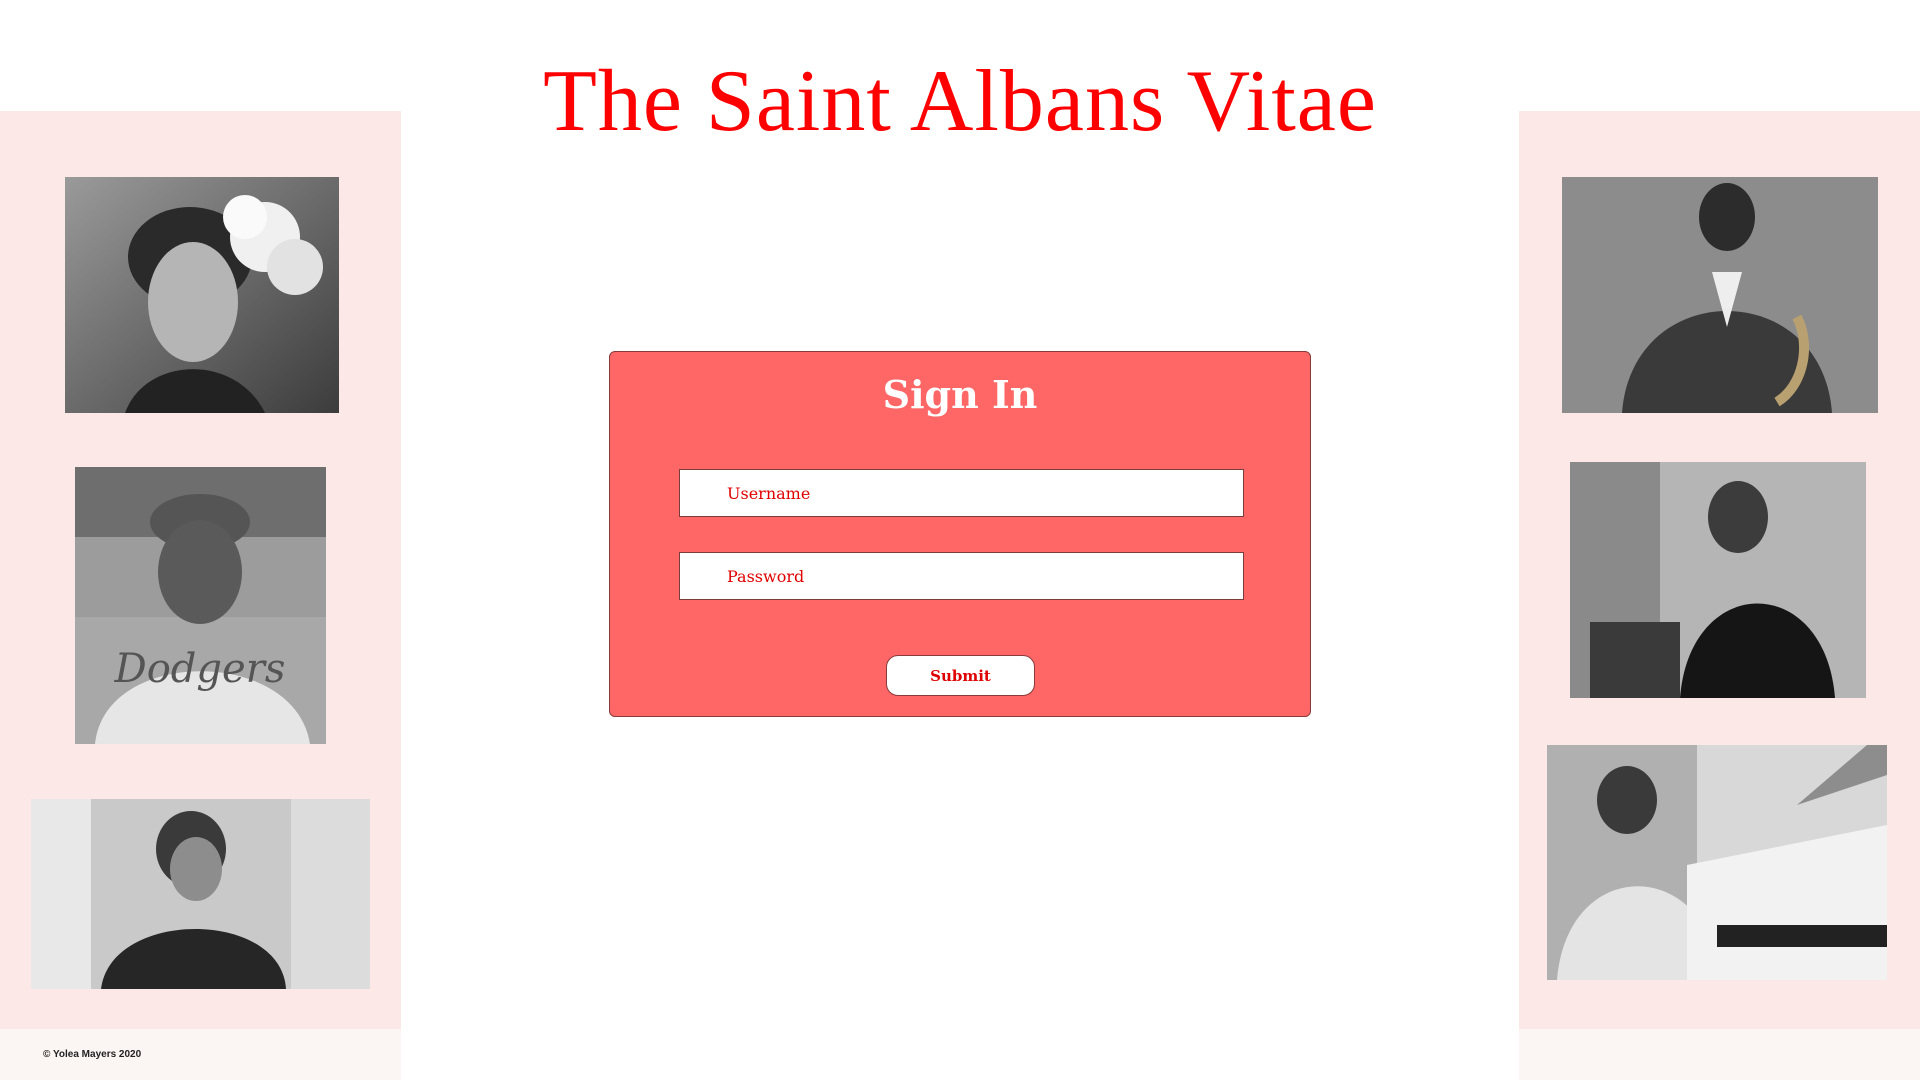 The image size is (1920, 1080). I want to click on submit-button: Submit, so click(960, 675).